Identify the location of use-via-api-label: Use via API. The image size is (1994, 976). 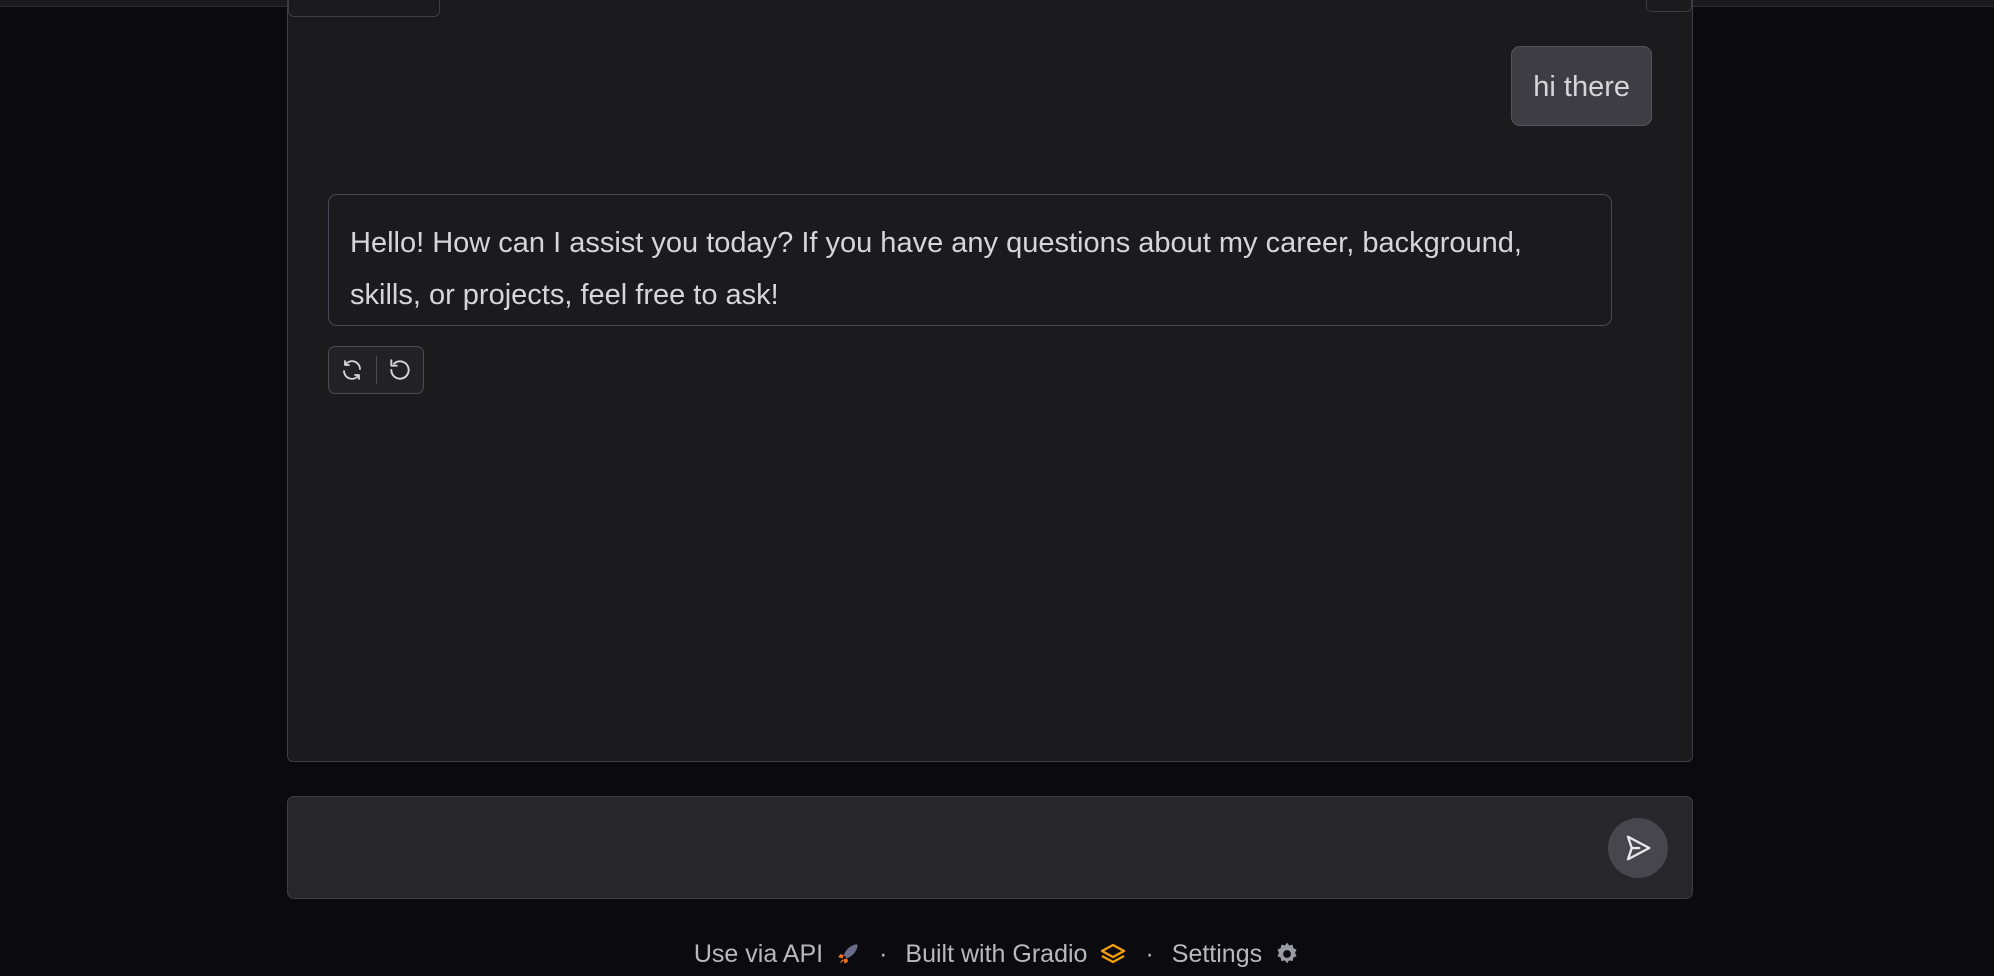
(758, 953).